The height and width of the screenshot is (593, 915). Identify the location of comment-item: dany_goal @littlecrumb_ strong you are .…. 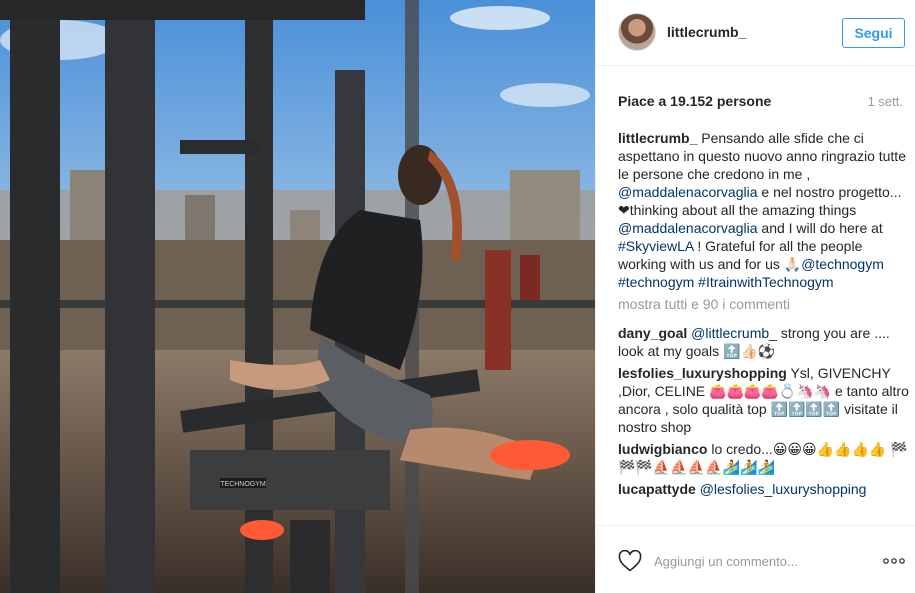
(764, 342).